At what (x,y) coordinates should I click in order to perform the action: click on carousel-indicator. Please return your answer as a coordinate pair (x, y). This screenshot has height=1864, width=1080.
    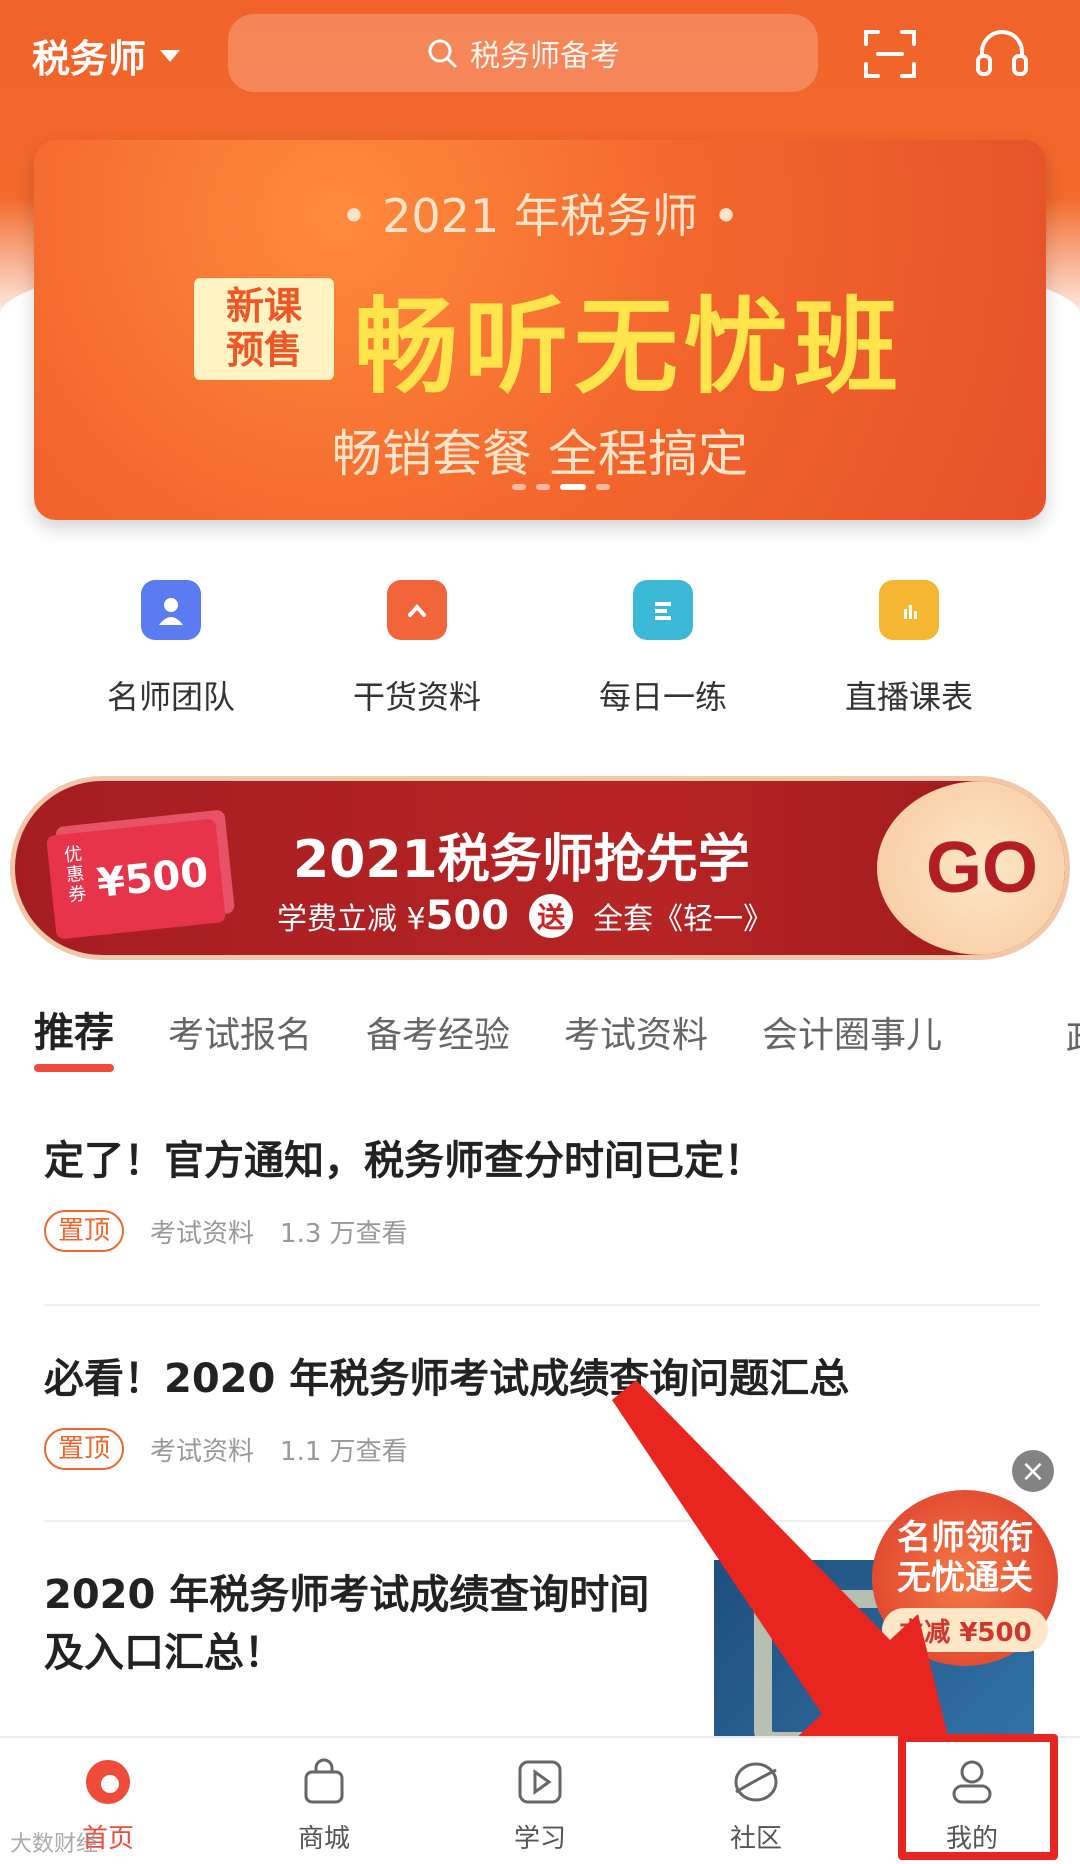
    Looking at the image, I should click on (561, 487).